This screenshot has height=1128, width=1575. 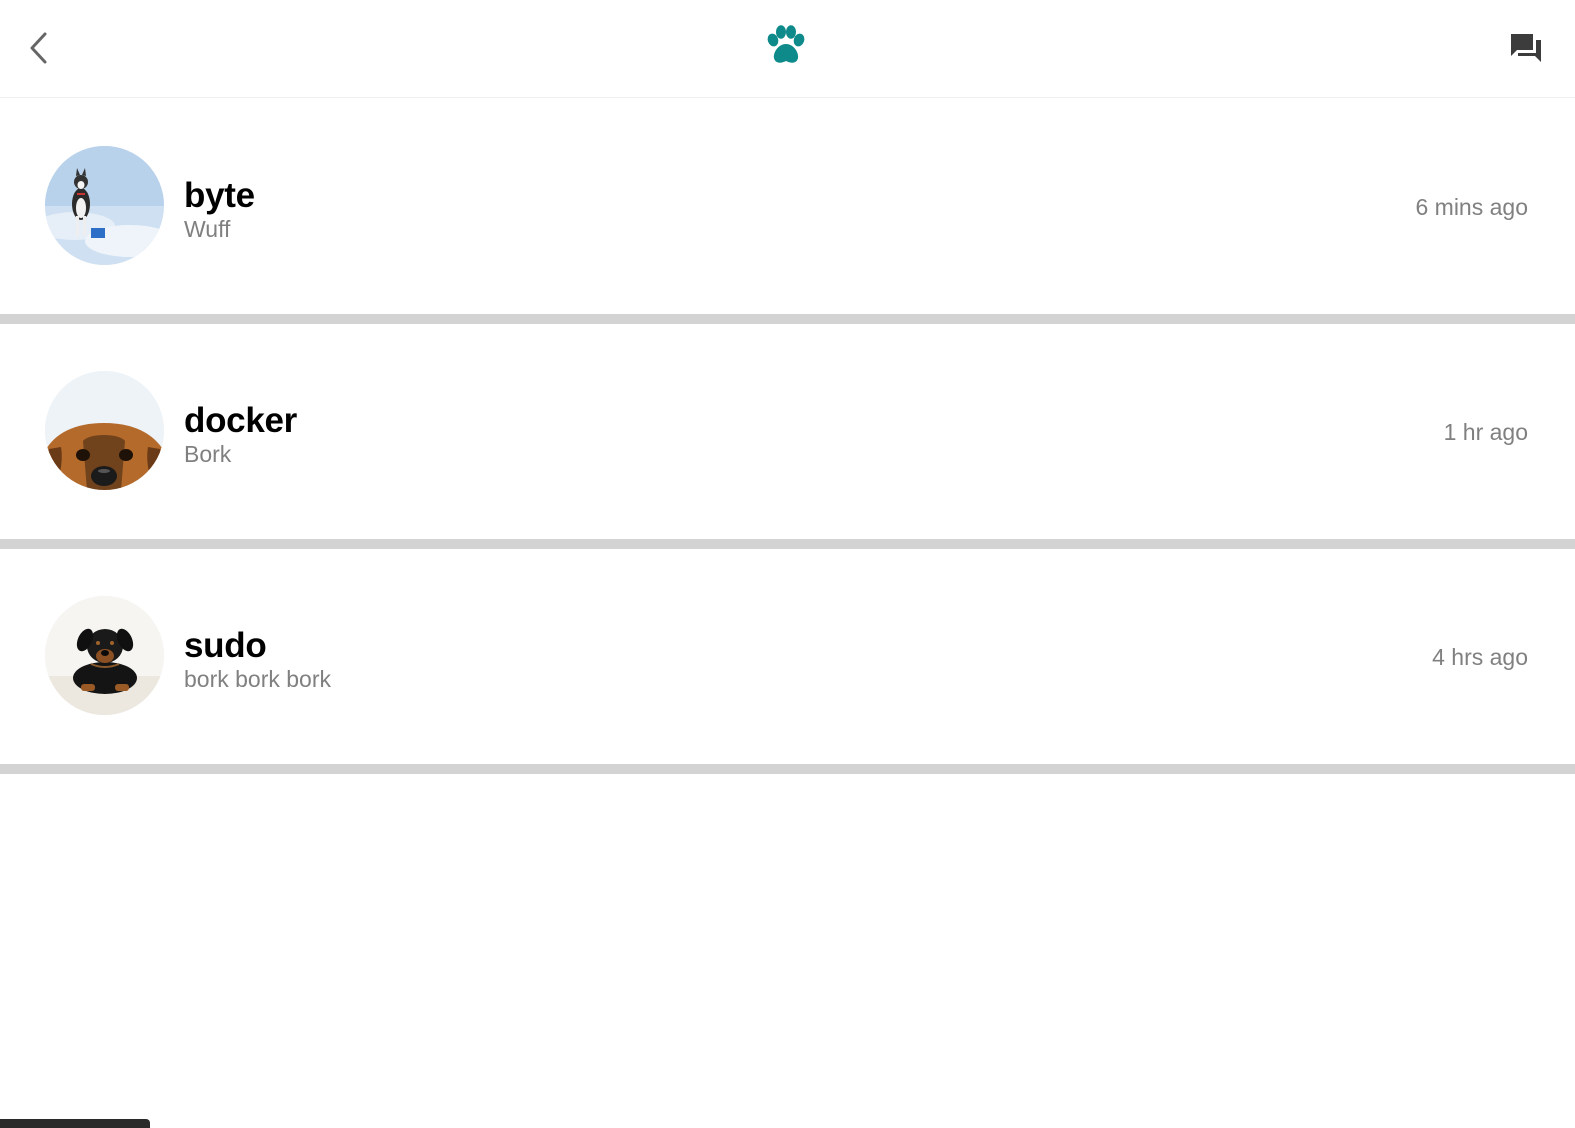 What do you see at coordinates (1471, 207) in the screenshot?
I see `timestamp: 6 mins ago` at bounding box center [1471, 207].